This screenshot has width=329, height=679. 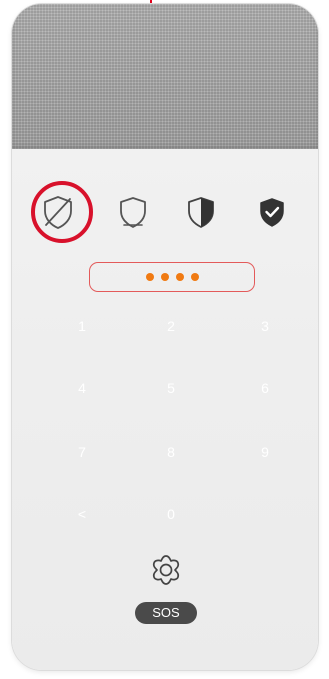 I want to click on key-2: 2, so click(x=171, y=326).